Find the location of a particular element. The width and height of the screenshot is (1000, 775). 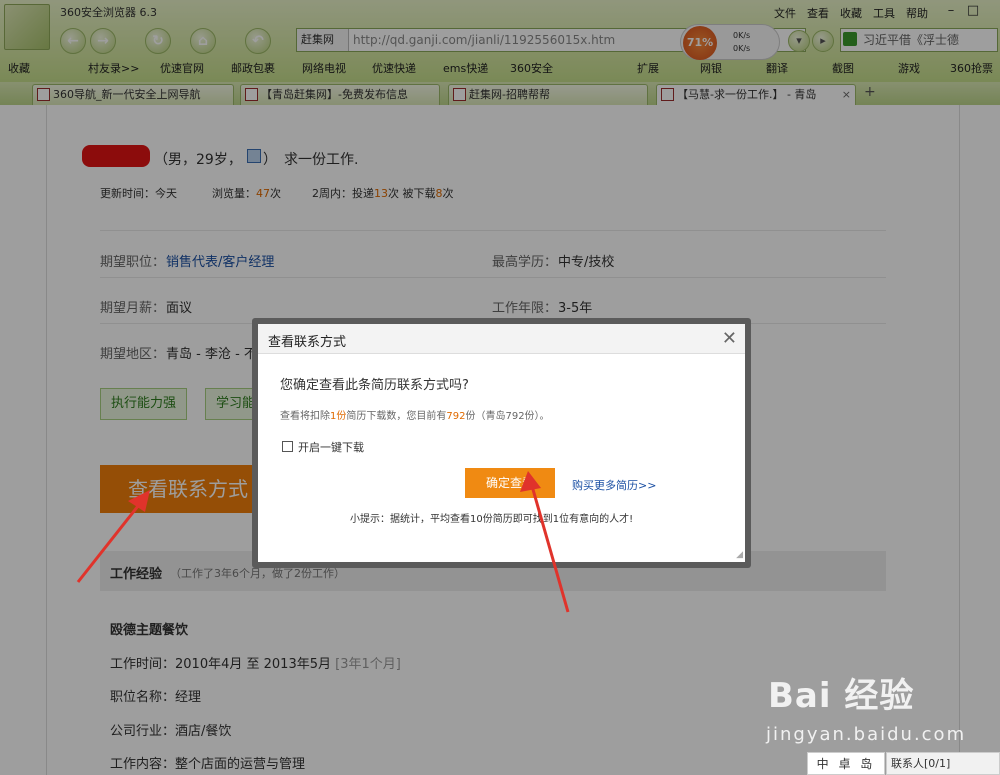

annotation-layer is located at coordinates (323, 542).